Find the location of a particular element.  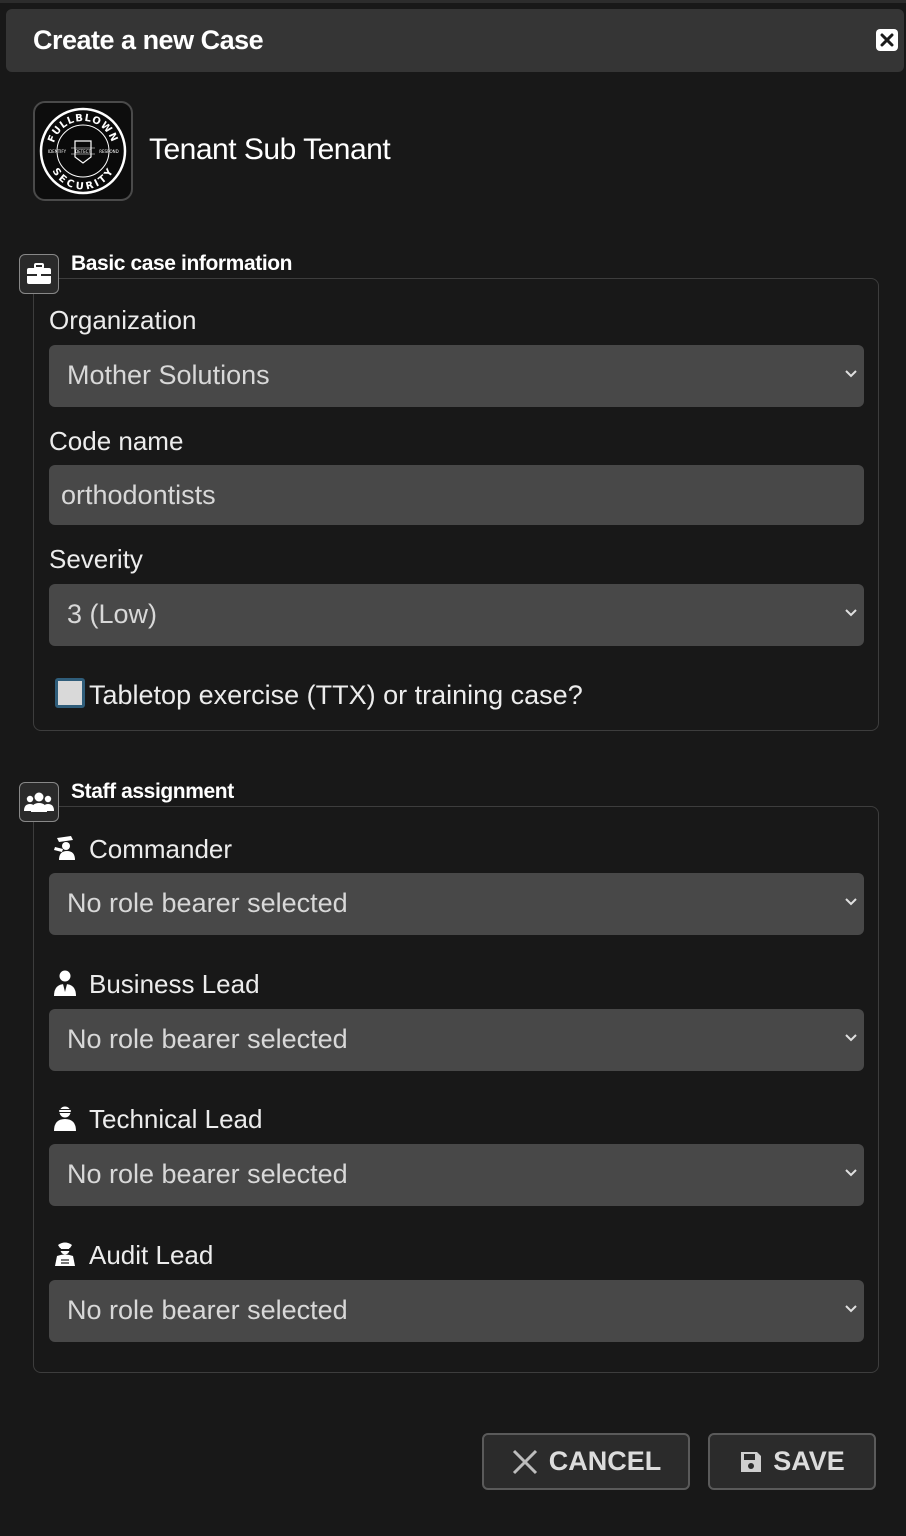

code-name-value: orthodontists is located at coordinates (138, 495).